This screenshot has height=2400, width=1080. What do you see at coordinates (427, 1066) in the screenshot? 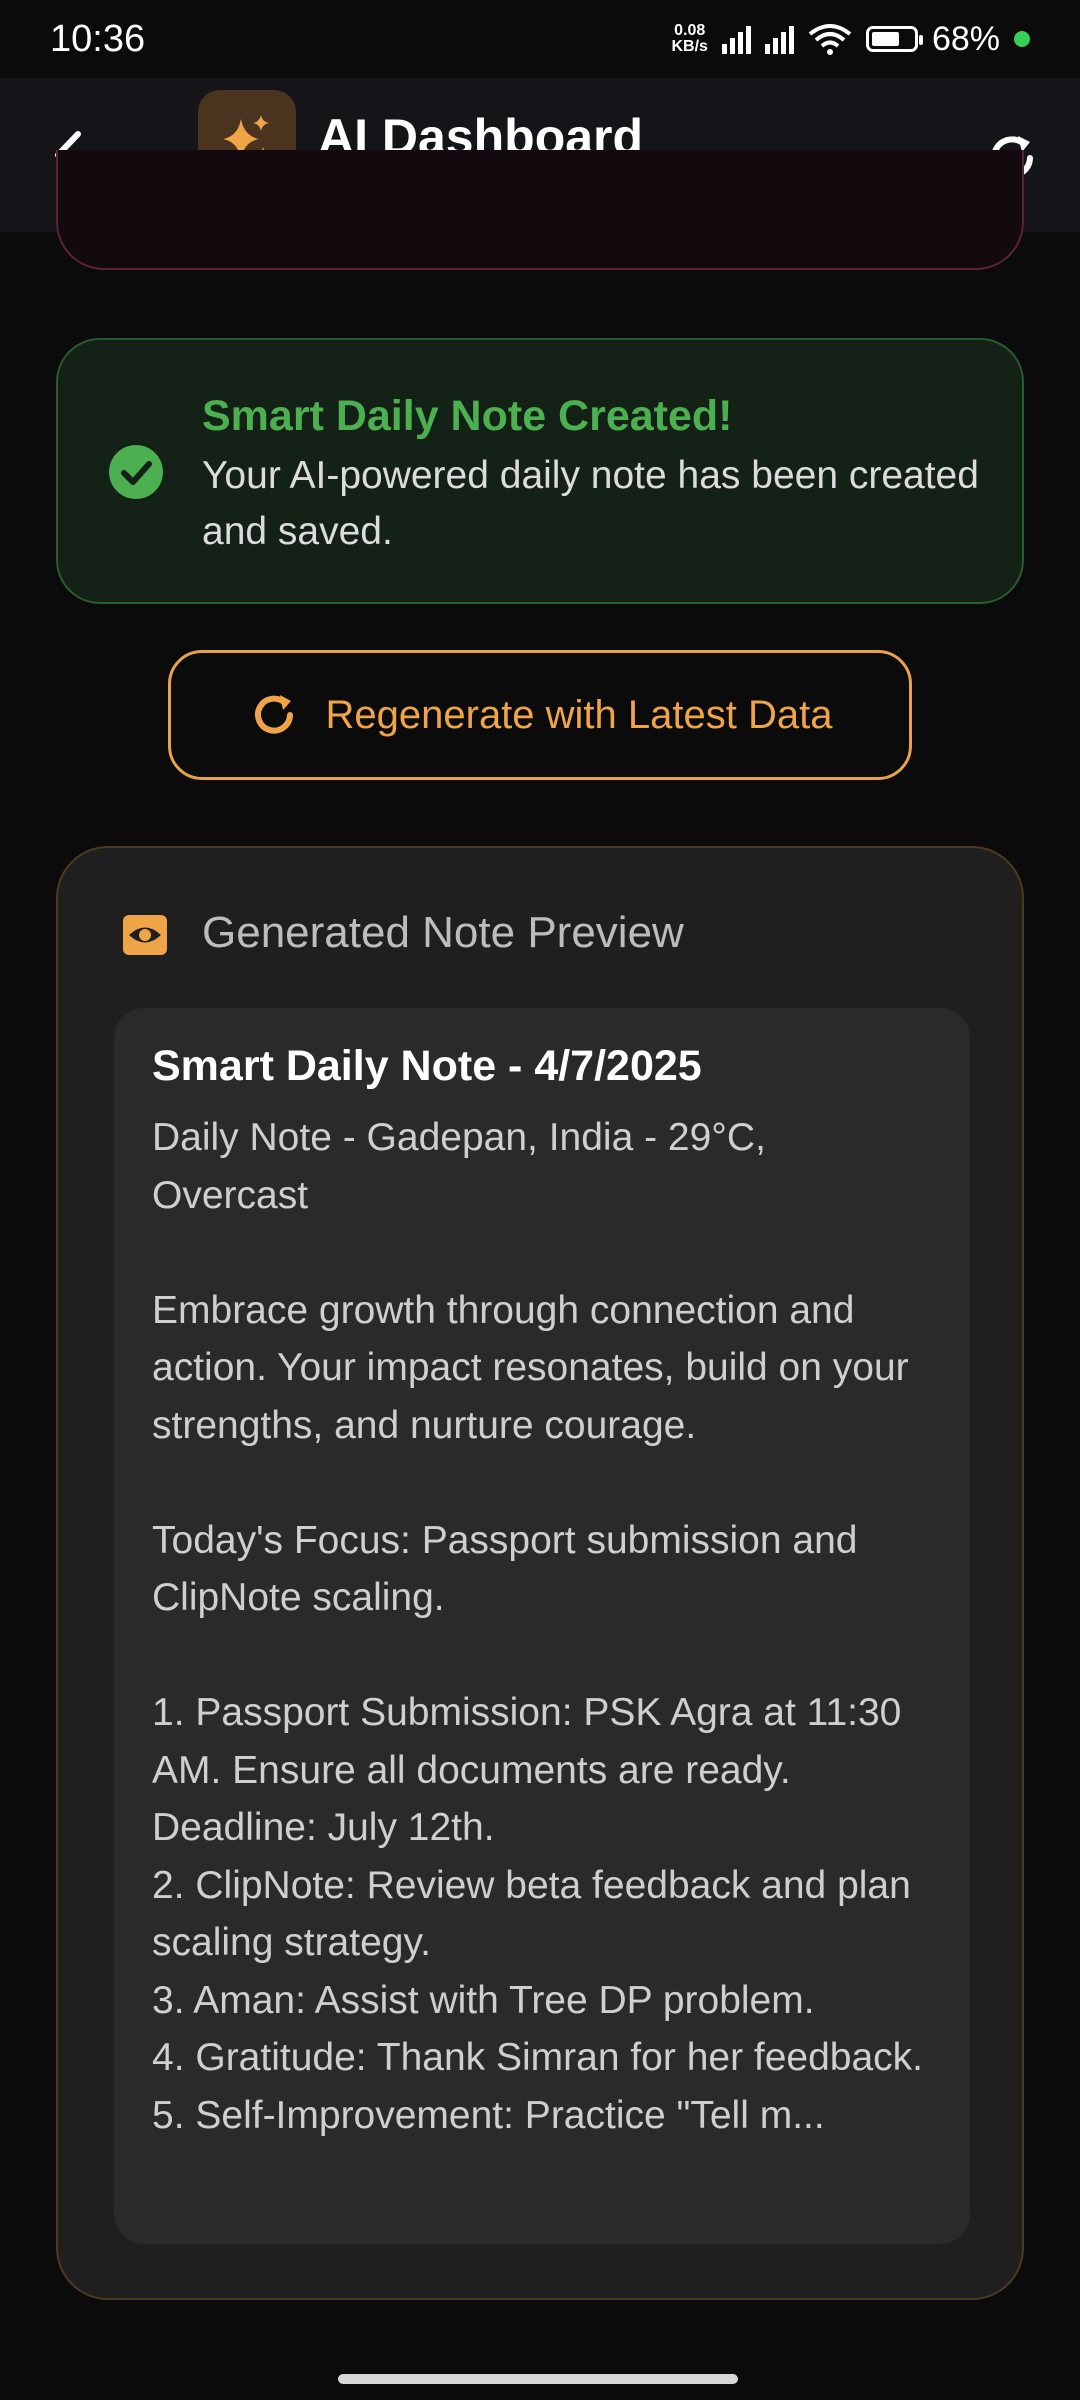
I see `note-title: Smart Daily Note - 4/7/2025` at bounding box center [427, 1066].